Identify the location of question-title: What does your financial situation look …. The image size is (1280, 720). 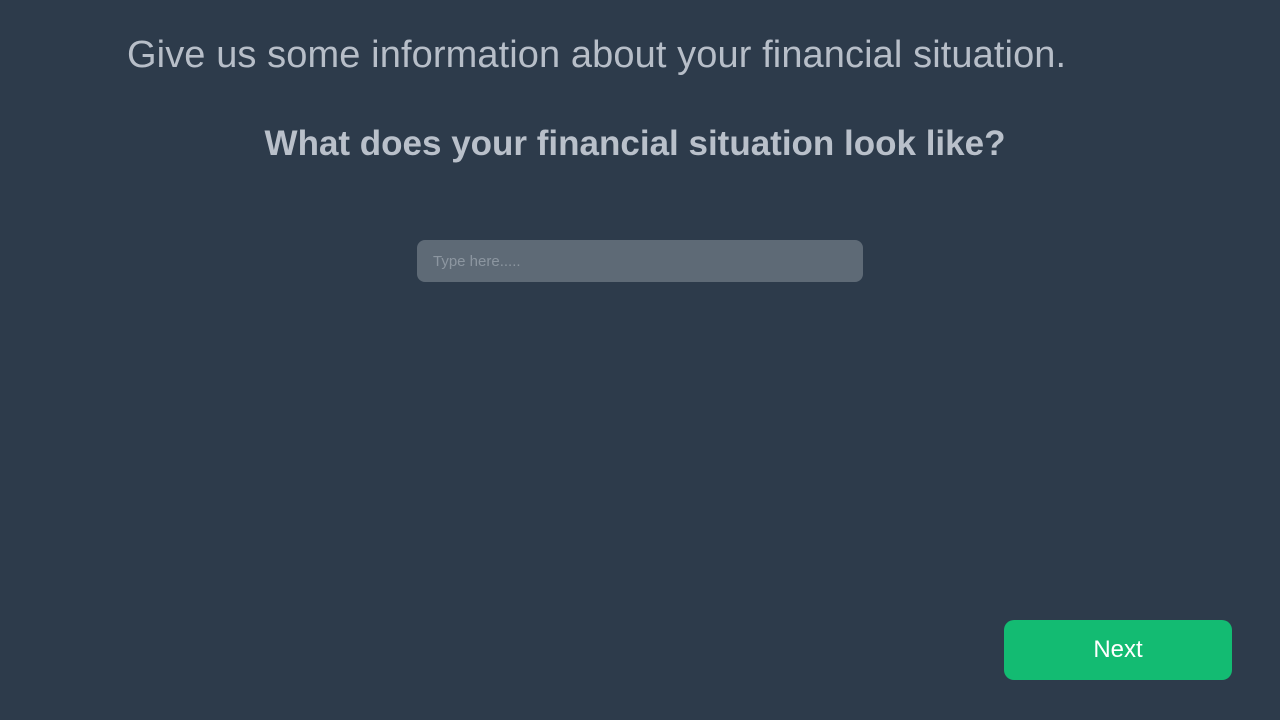
(635, 143).